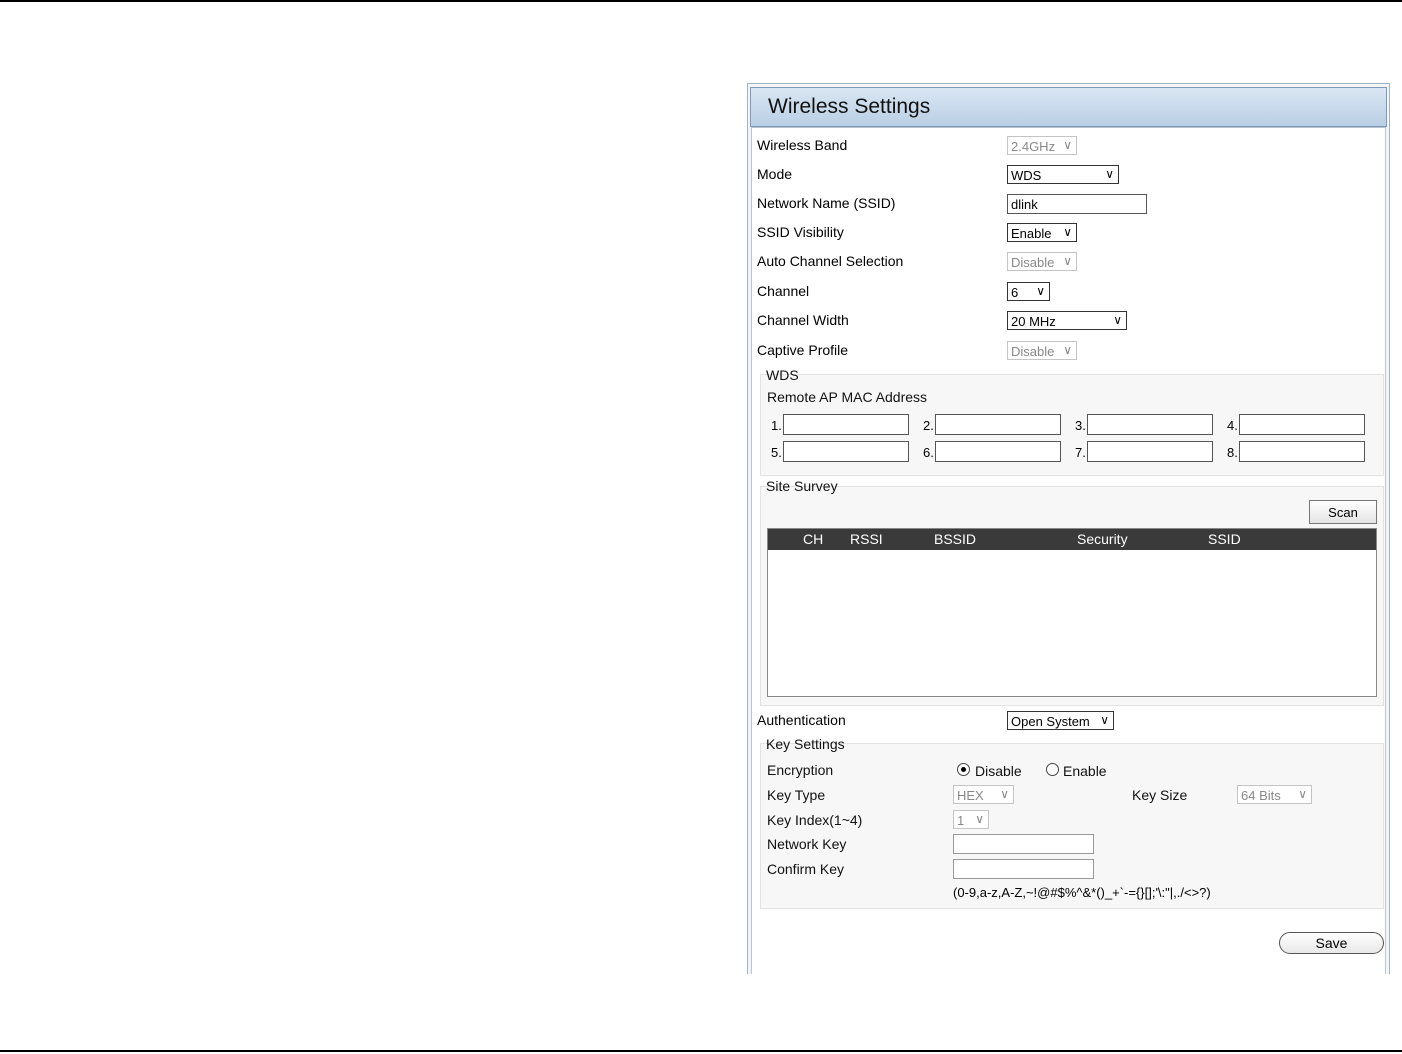  Describe the element at coordinates (1026, 175) in the screenshot. I see `mode-value: WDS` at that location.